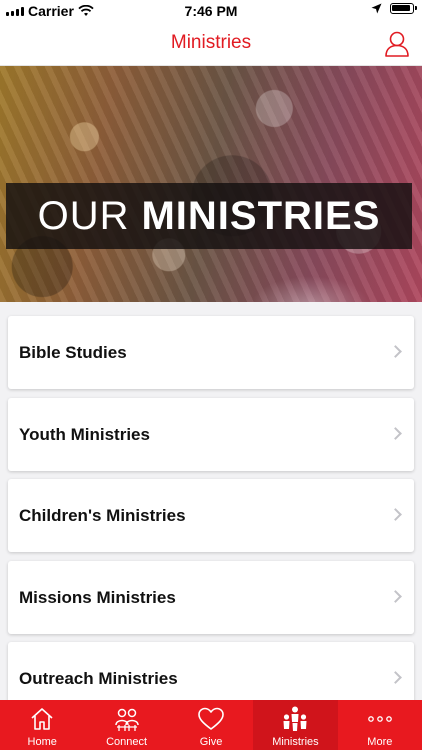 This screenshot has width=422, height=750. Describe the element at coordinates (126, 719) in the screenshot. I see `people-icon` at that location.